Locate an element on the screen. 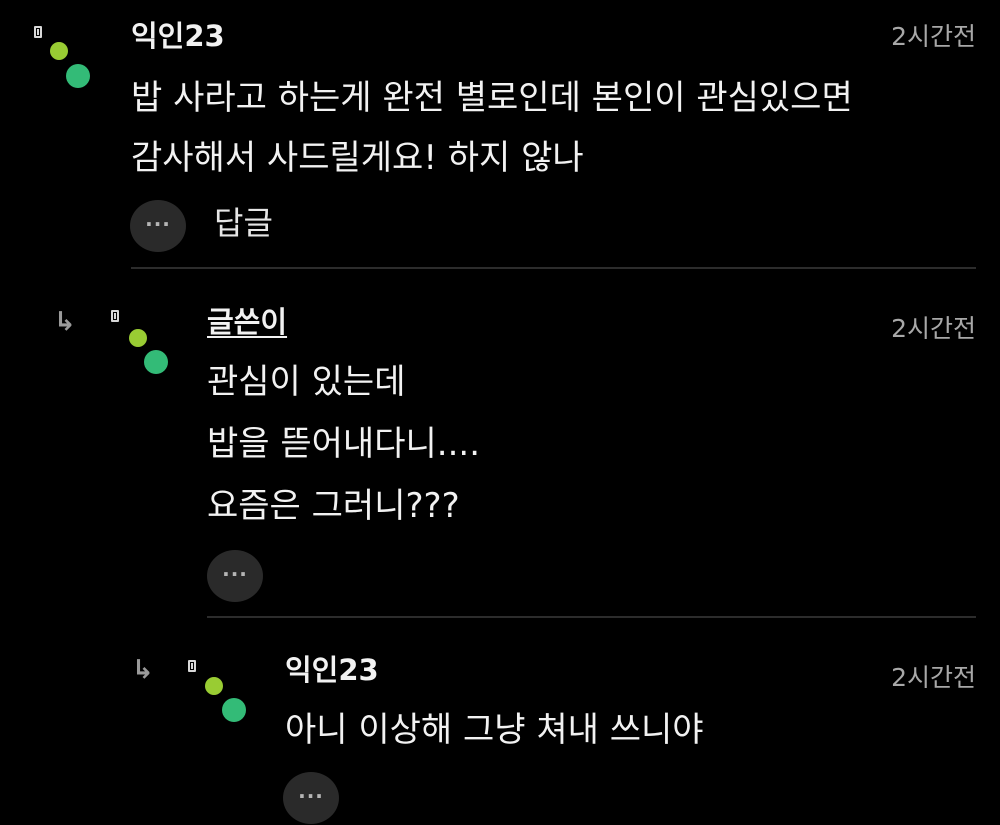 The height and width of the screenshot is (825, 1000). comment-line: 밥 사라고 하는게 완전 별로인데 본인이 관심있으면 is located at coordinates (492, 98).